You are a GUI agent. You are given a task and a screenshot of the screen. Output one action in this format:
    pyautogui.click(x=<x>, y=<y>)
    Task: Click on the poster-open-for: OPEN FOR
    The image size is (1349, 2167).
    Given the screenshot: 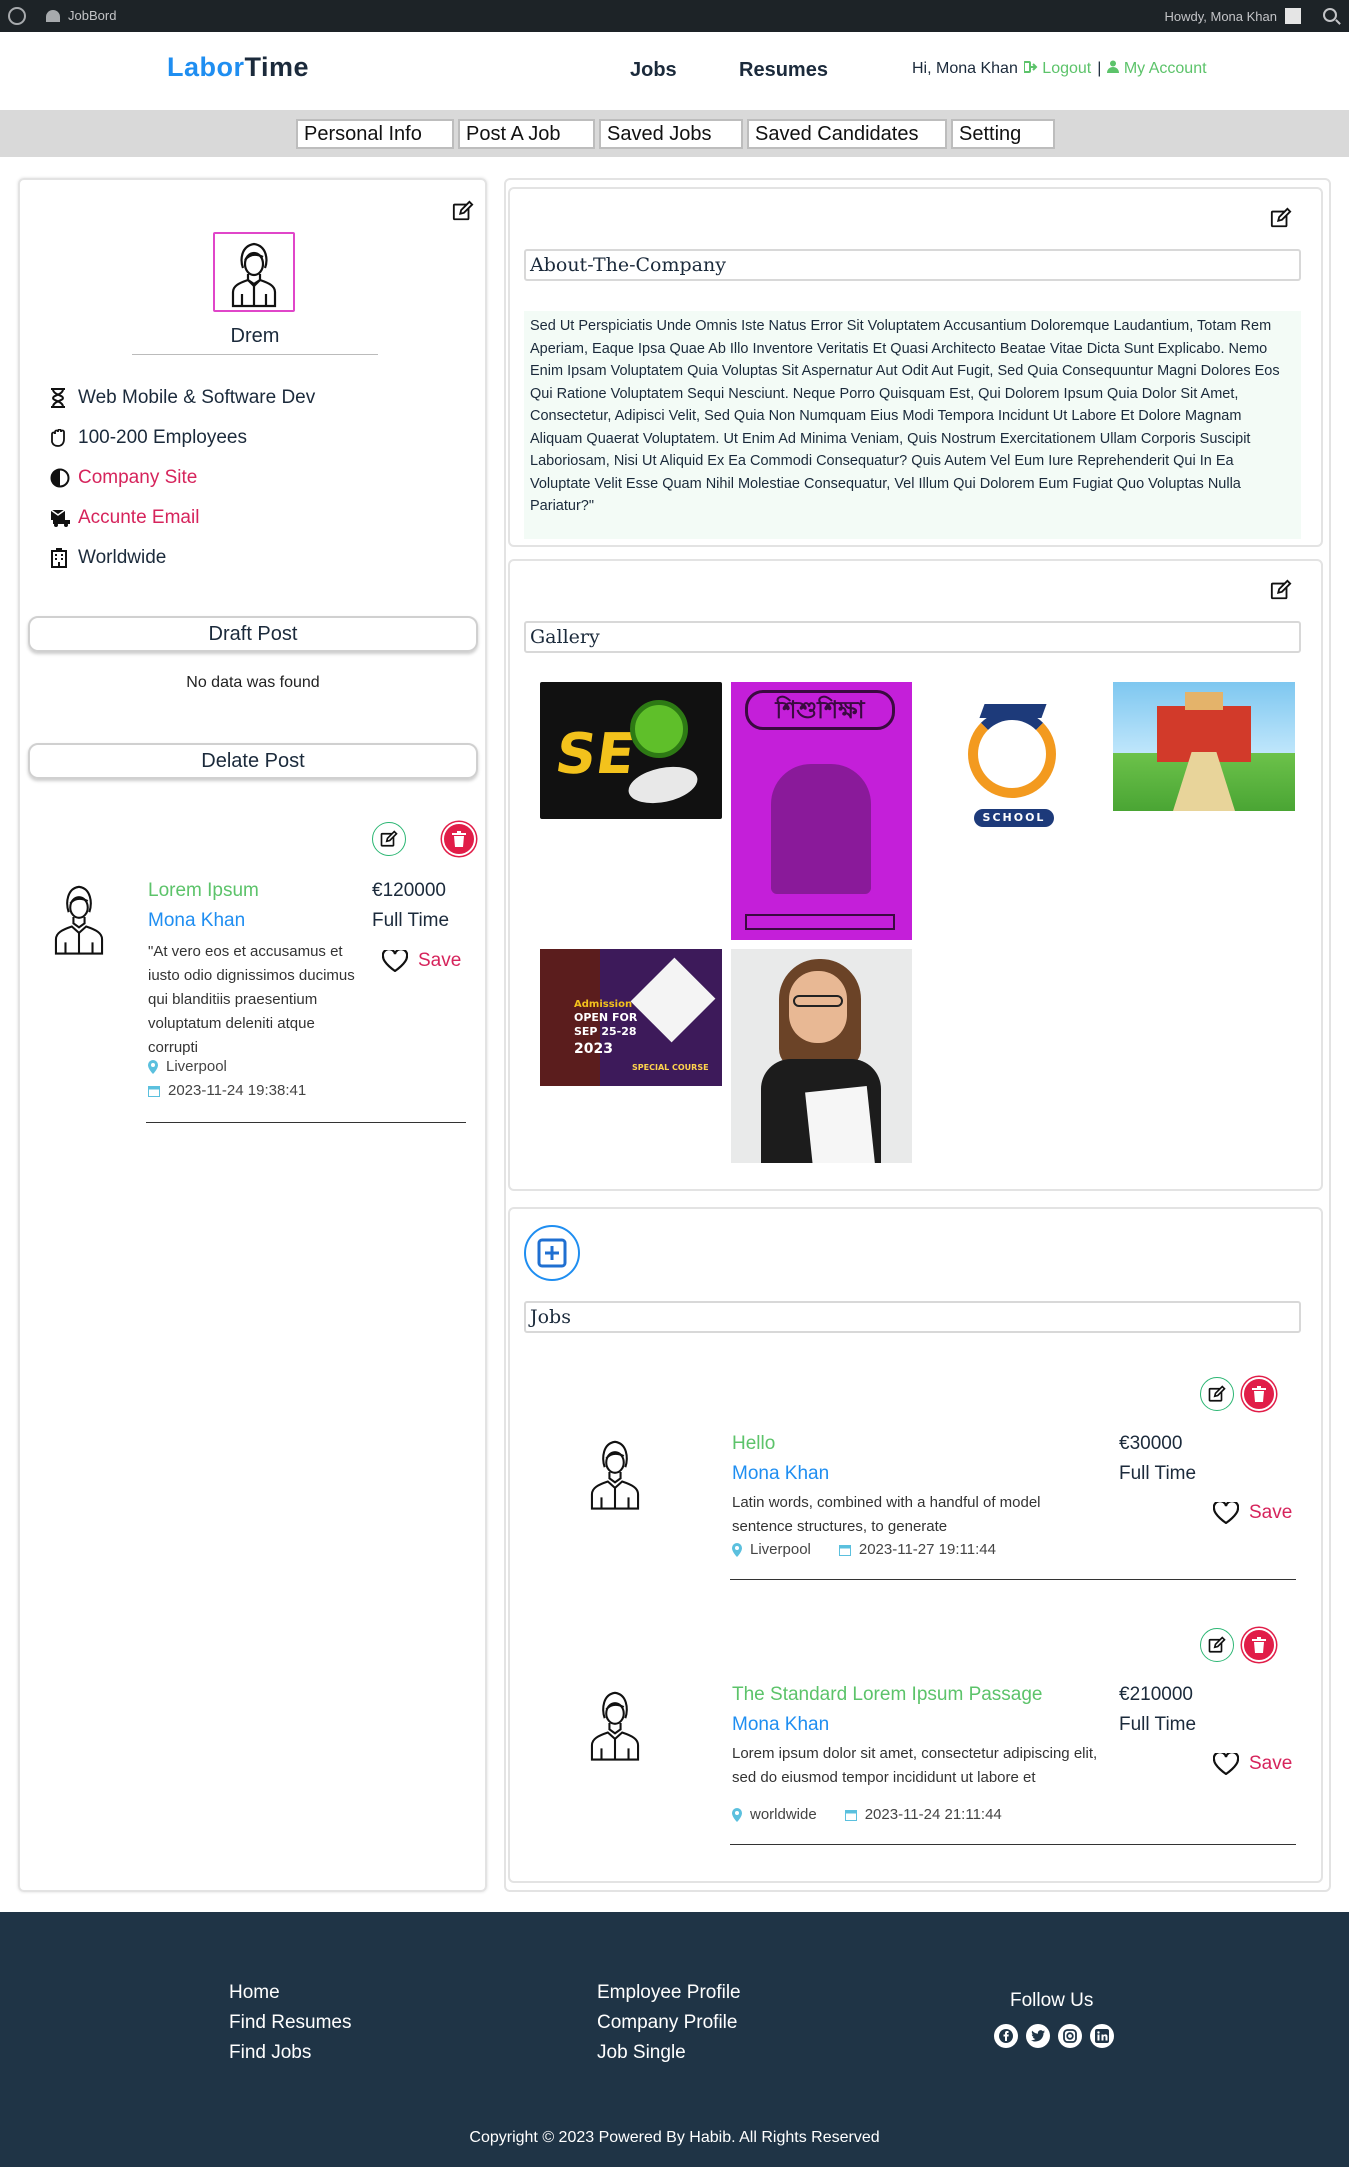 What is the action you would take?
    pyautogui.click(x=606, y=1017)
    